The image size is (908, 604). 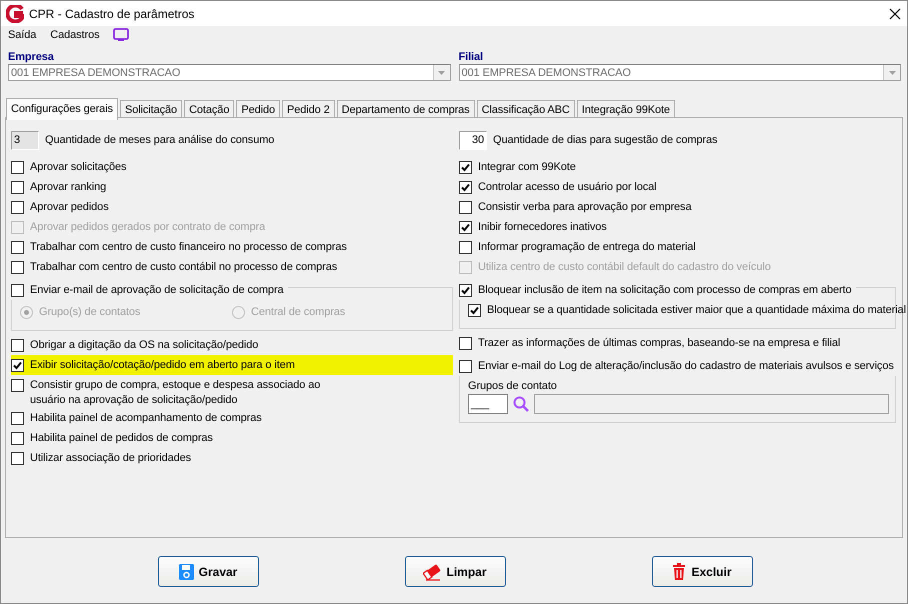 I want to click on checkbox-label: Integrar com 99Kote, so click(x=527, y=167).